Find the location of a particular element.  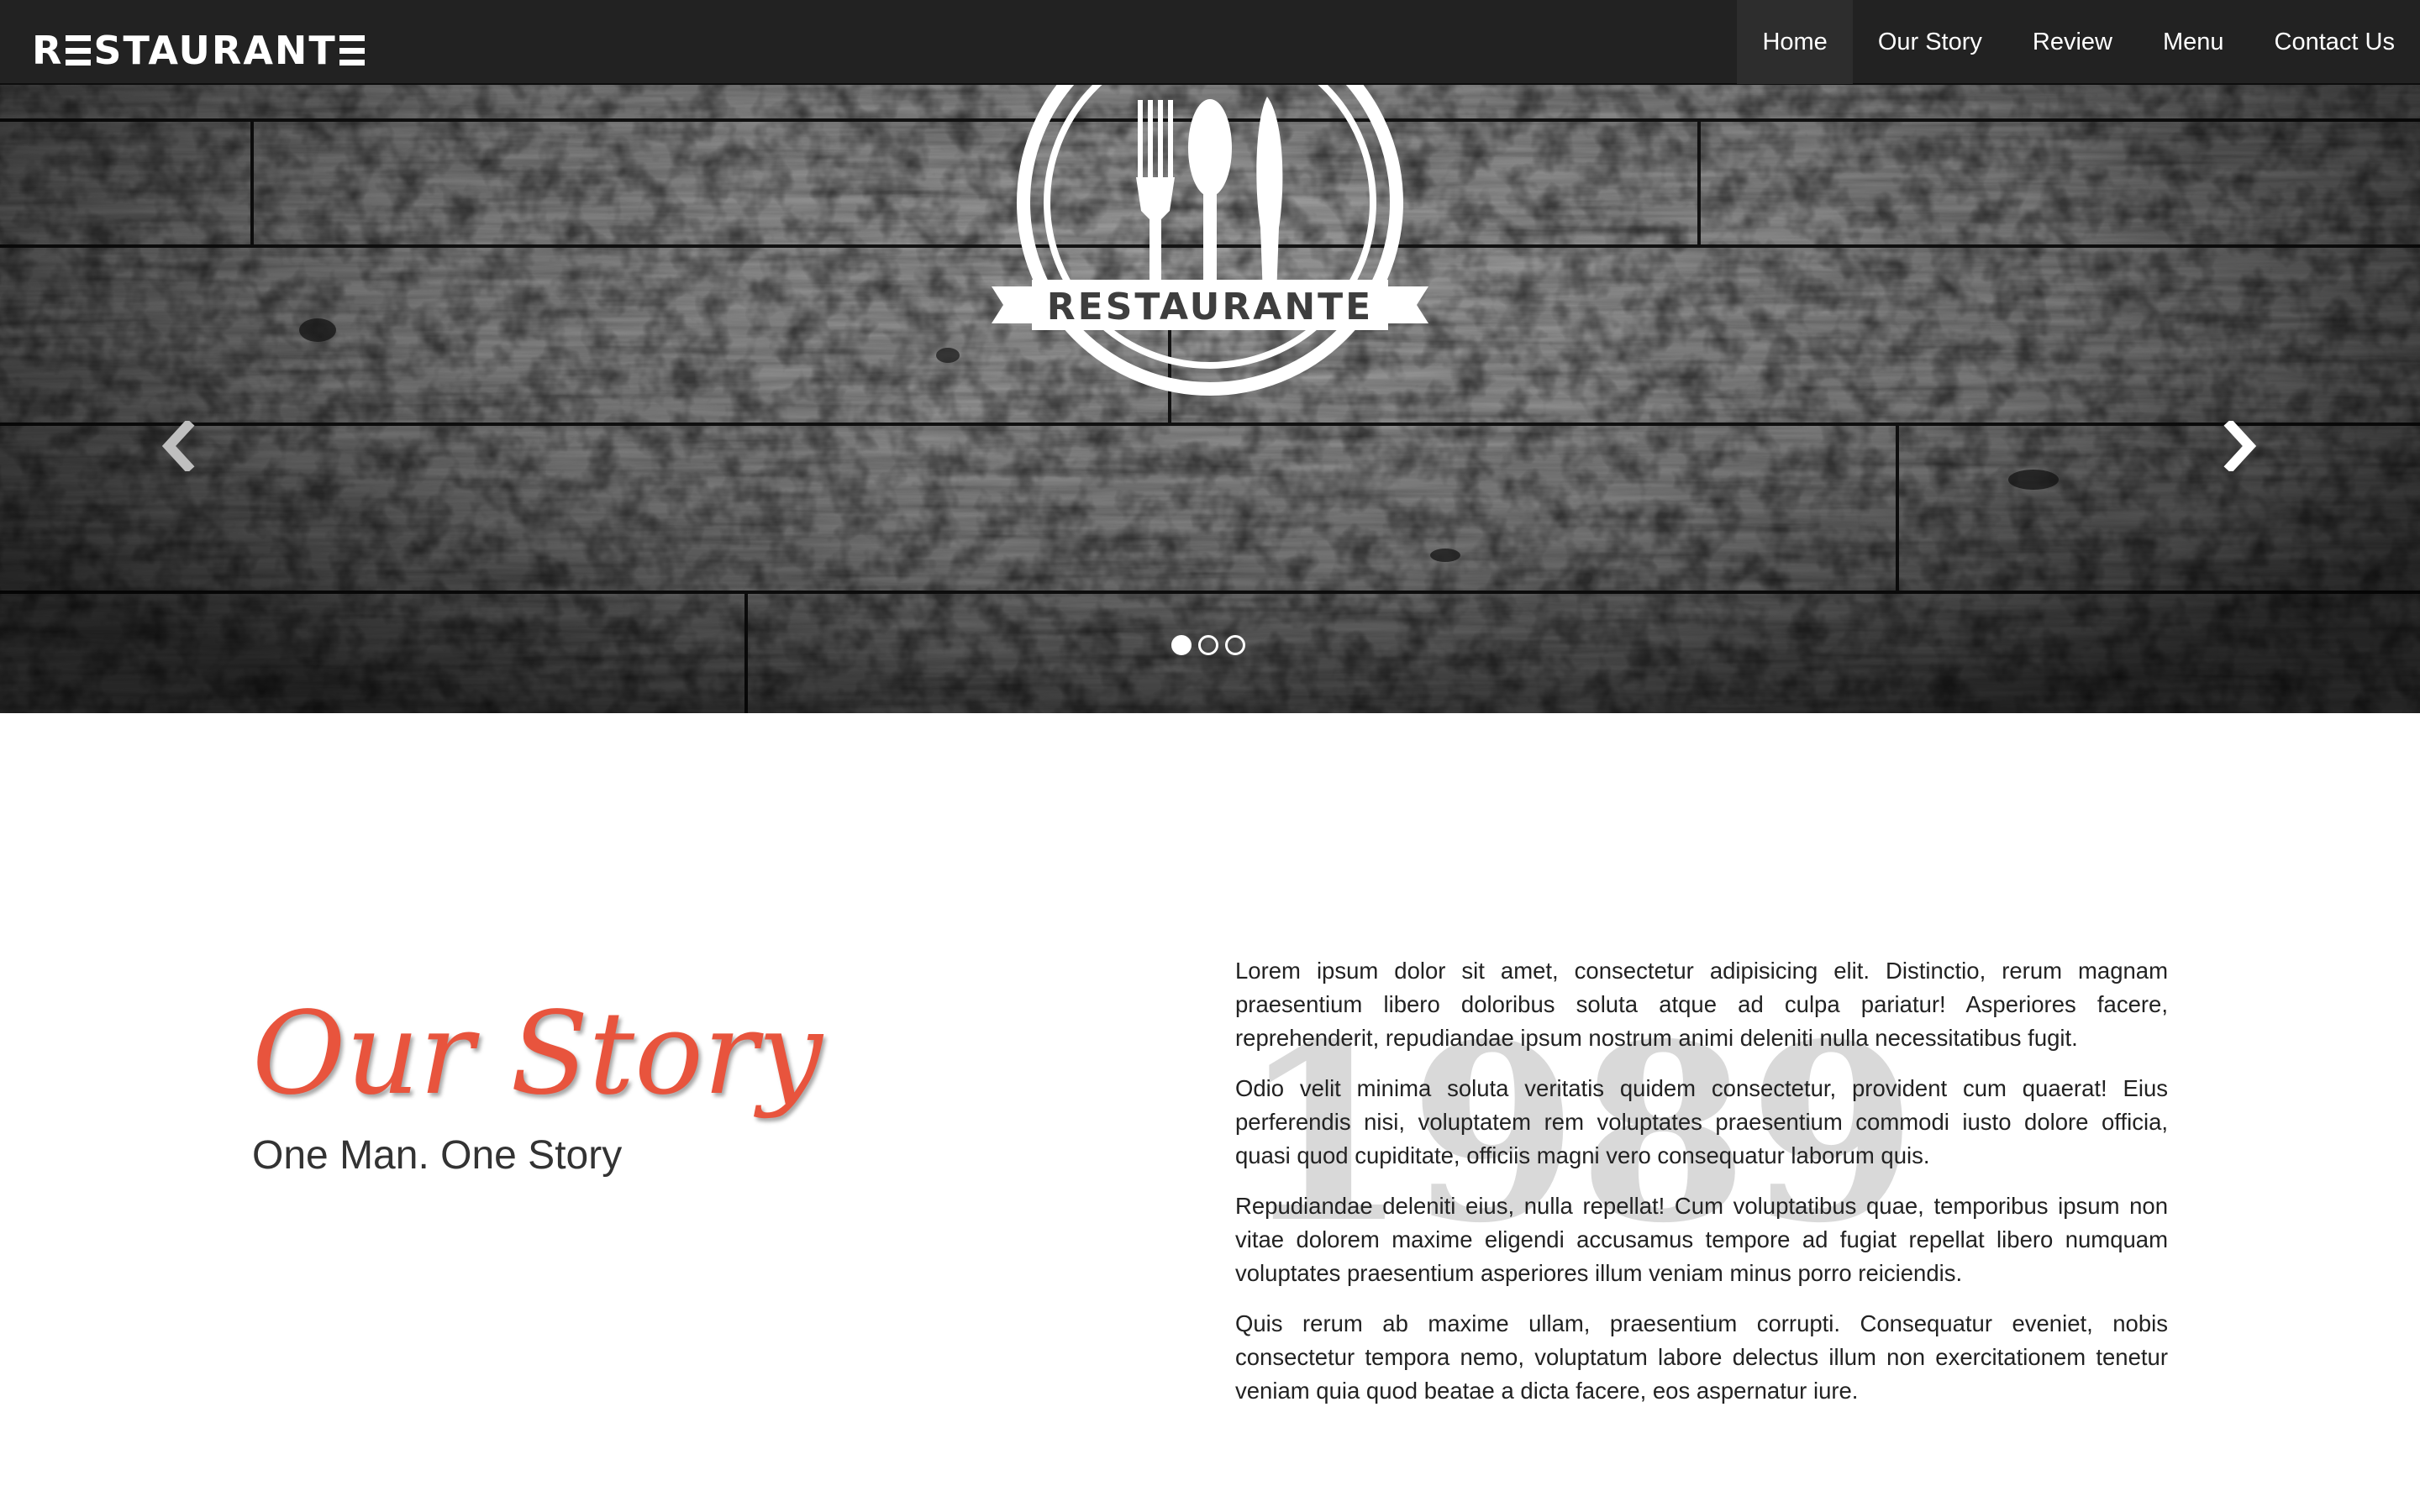

carousel-indicators is located at coordinates (1208, 645).